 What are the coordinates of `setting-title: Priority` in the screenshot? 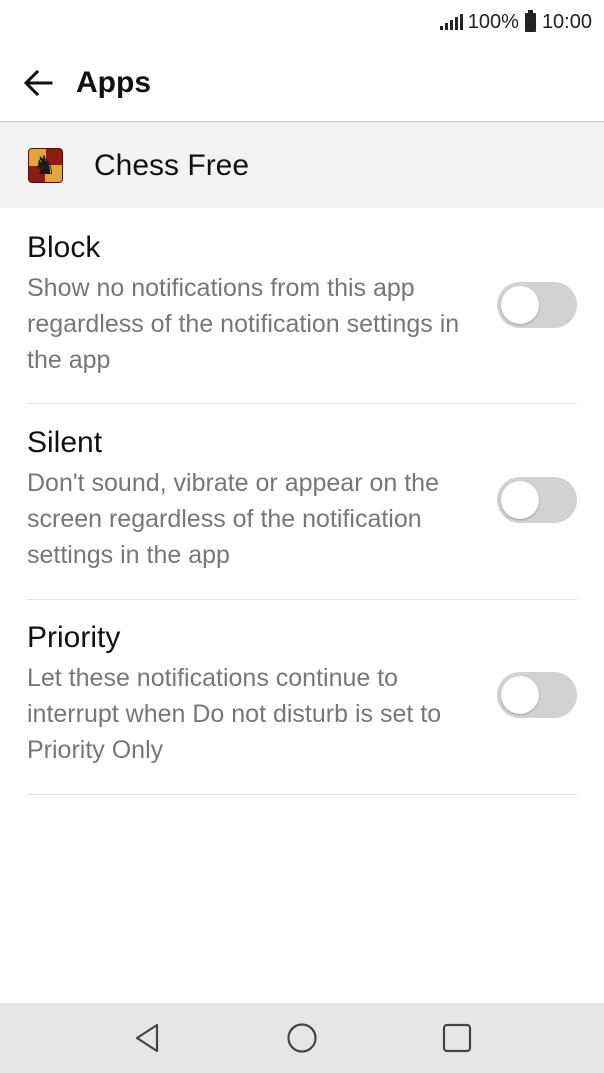 It's located at (74, 637).